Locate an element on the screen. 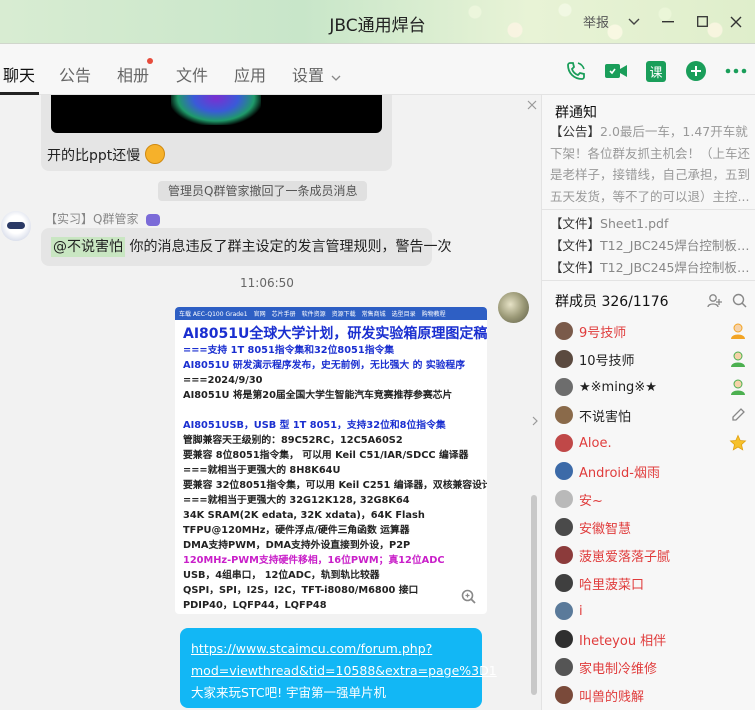 This screenshot has height=710, width=755. minimize-icon is located at coordinates (668, 22).